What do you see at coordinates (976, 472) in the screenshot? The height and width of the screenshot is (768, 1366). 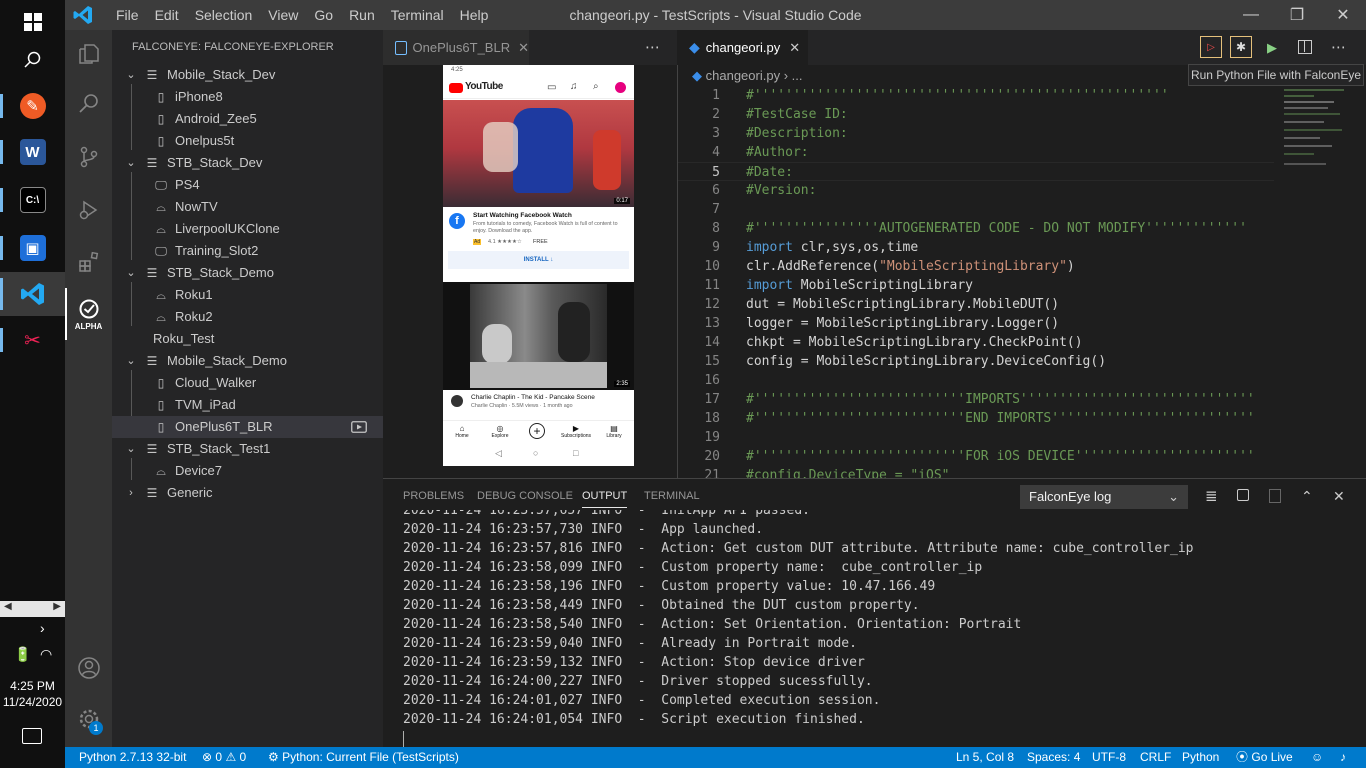 I see `code-line: 21 #config.DeviceType = "iOS"` at bounding box center [976, 472].